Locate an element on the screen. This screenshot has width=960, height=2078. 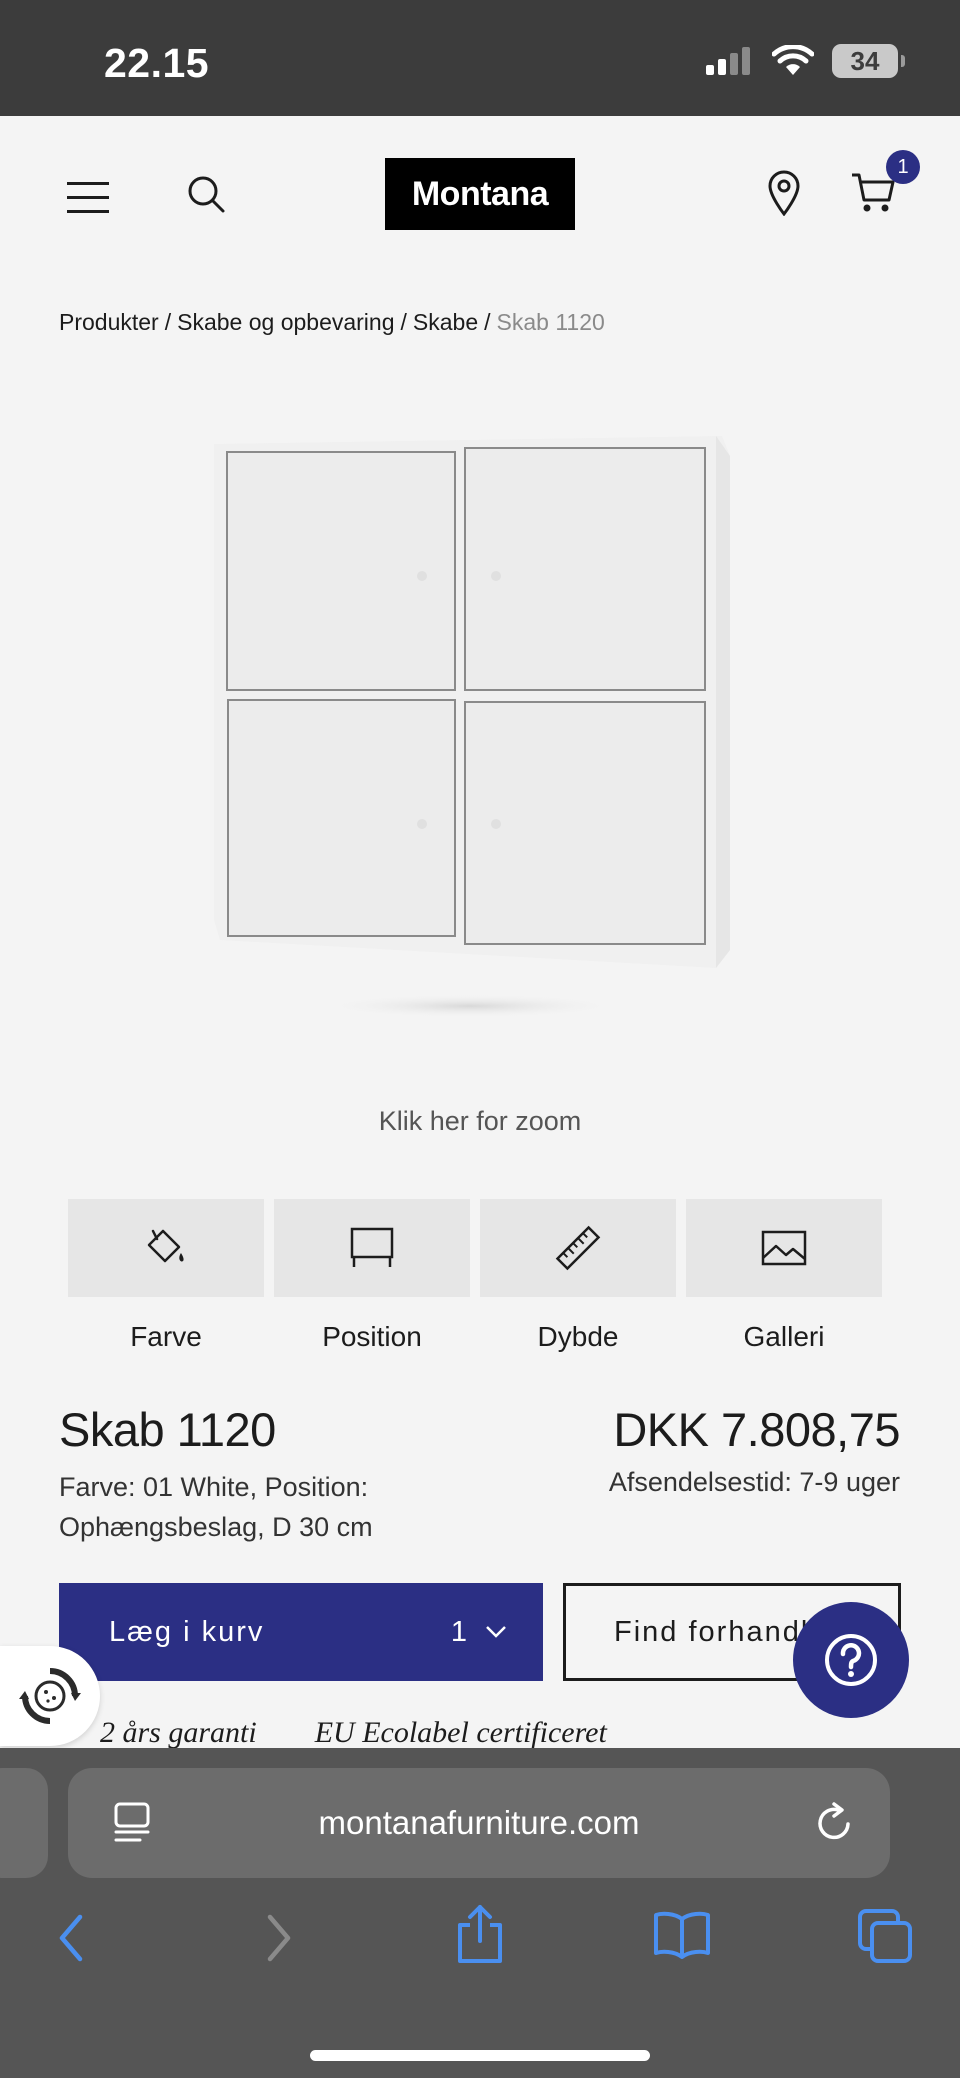
url-text: montanafurniture.com is located at coordinates (479, 1822).